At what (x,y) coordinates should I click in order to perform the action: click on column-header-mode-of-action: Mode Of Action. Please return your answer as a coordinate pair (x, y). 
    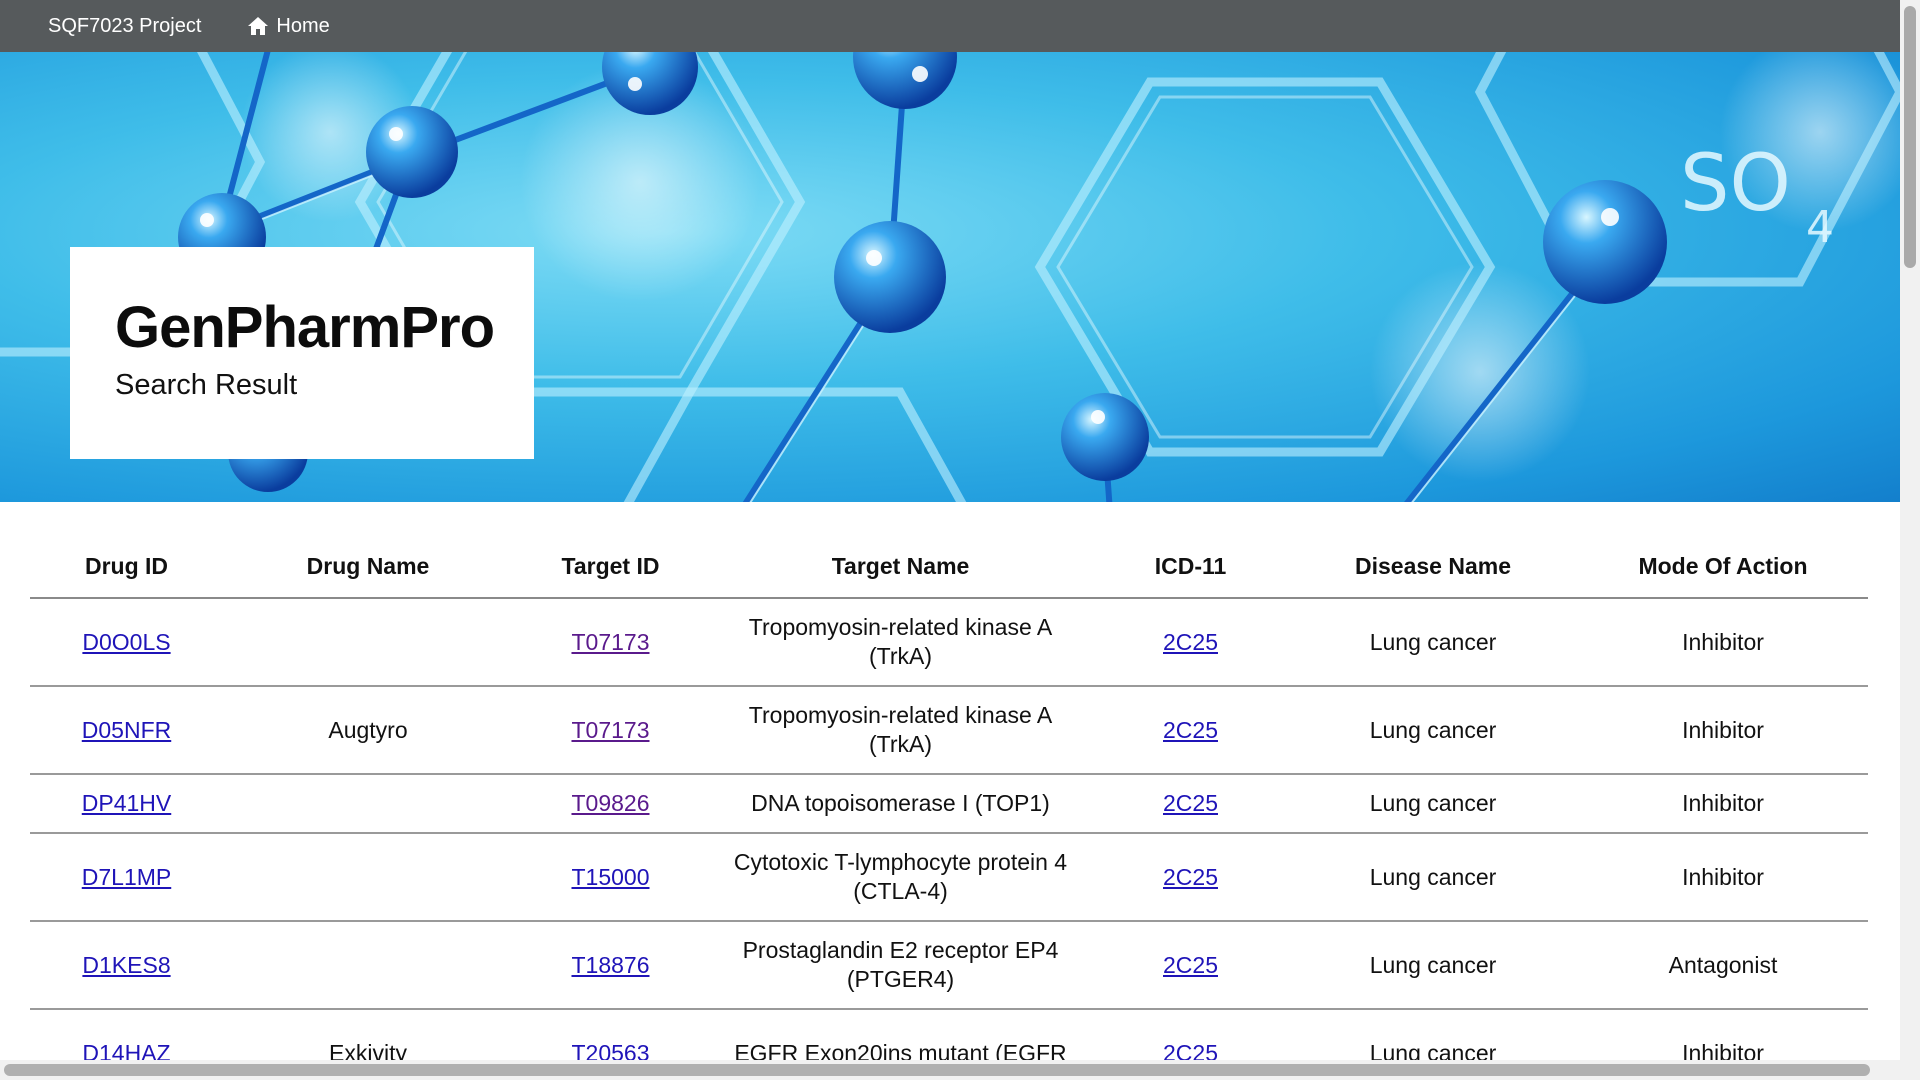
    Looking at the image, I should click on (1723, 567).